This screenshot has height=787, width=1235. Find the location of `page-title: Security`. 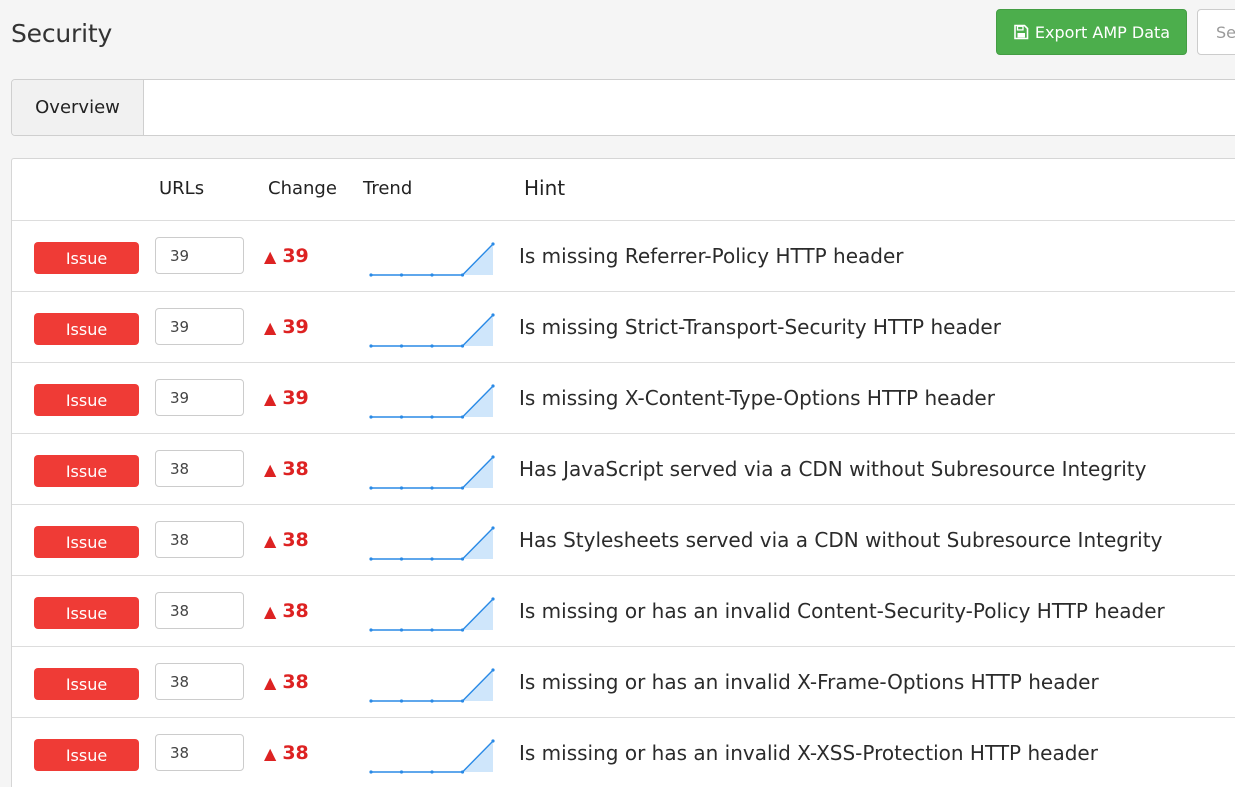

page-title: Security is located at coordinates (62, 33).